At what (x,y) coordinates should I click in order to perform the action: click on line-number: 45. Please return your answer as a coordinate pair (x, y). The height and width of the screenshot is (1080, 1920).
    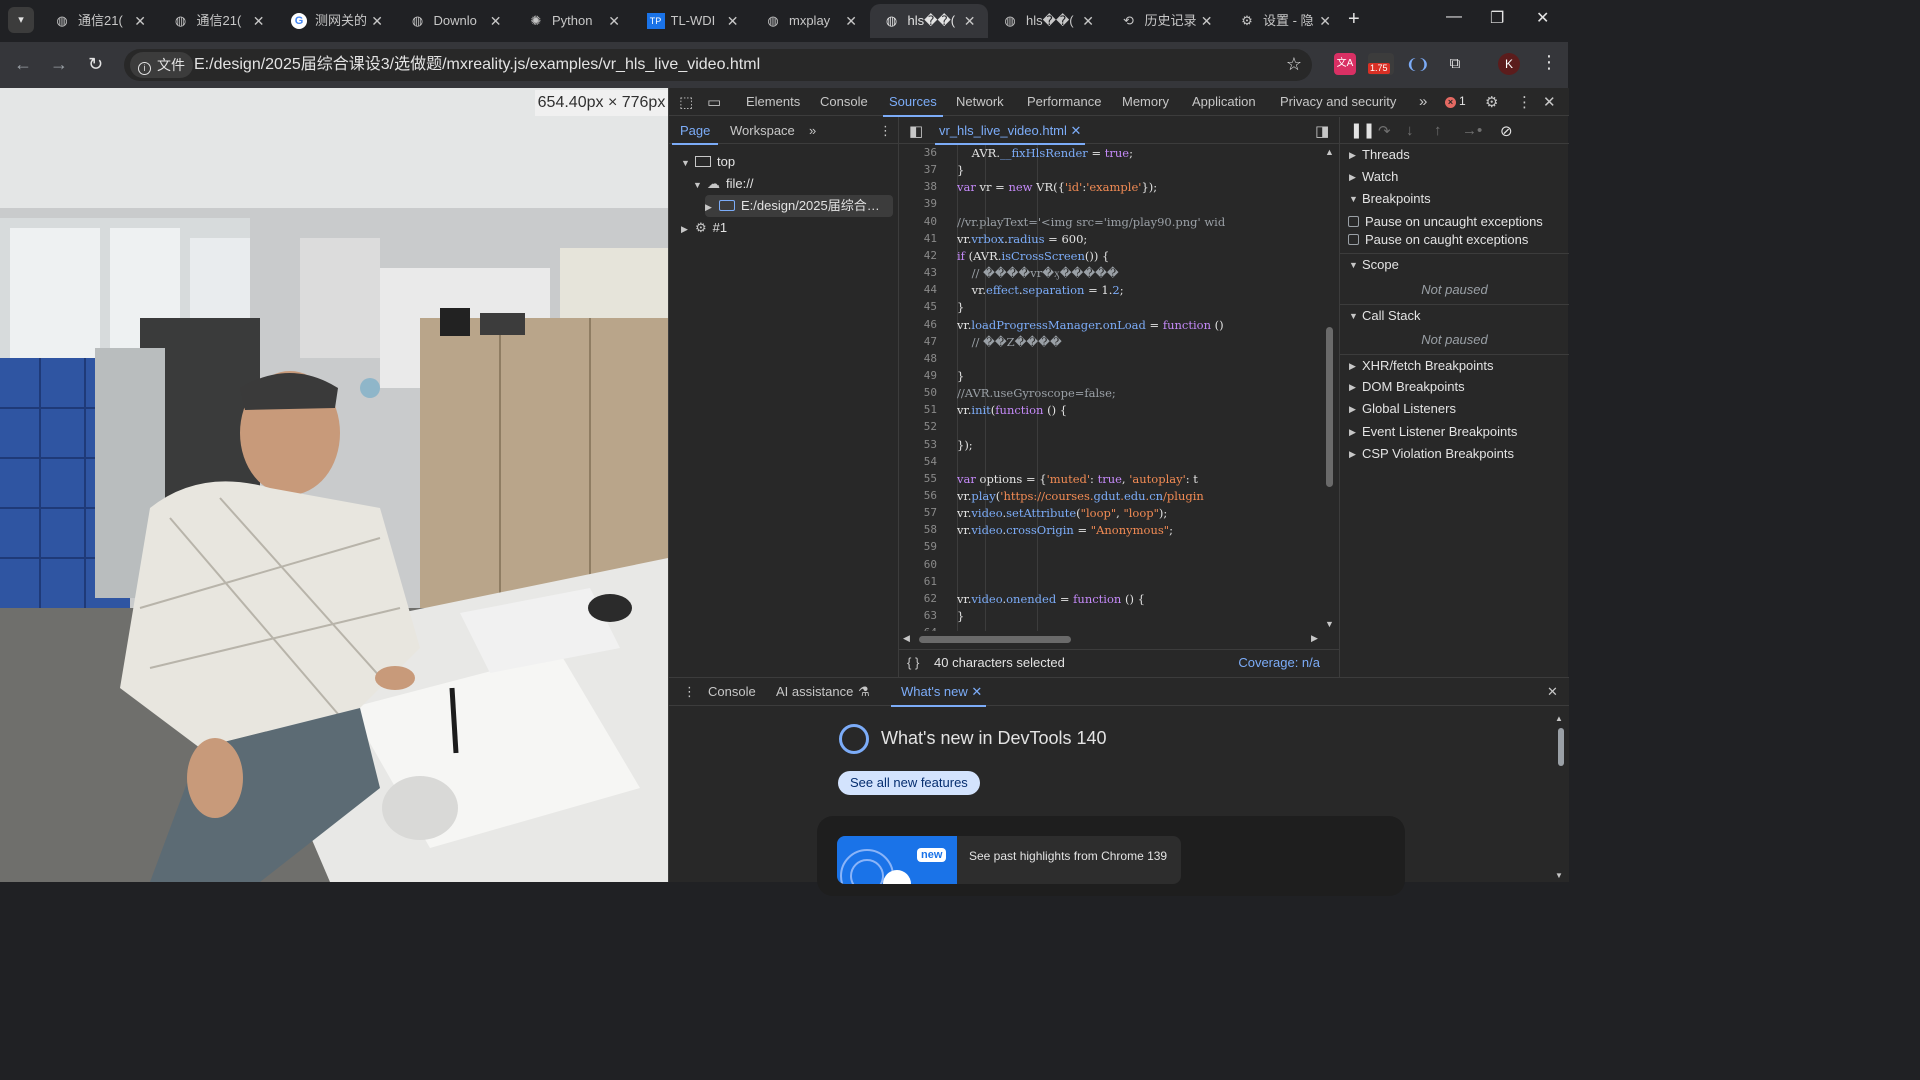
    Looking at the image, I should click on (922, 306).